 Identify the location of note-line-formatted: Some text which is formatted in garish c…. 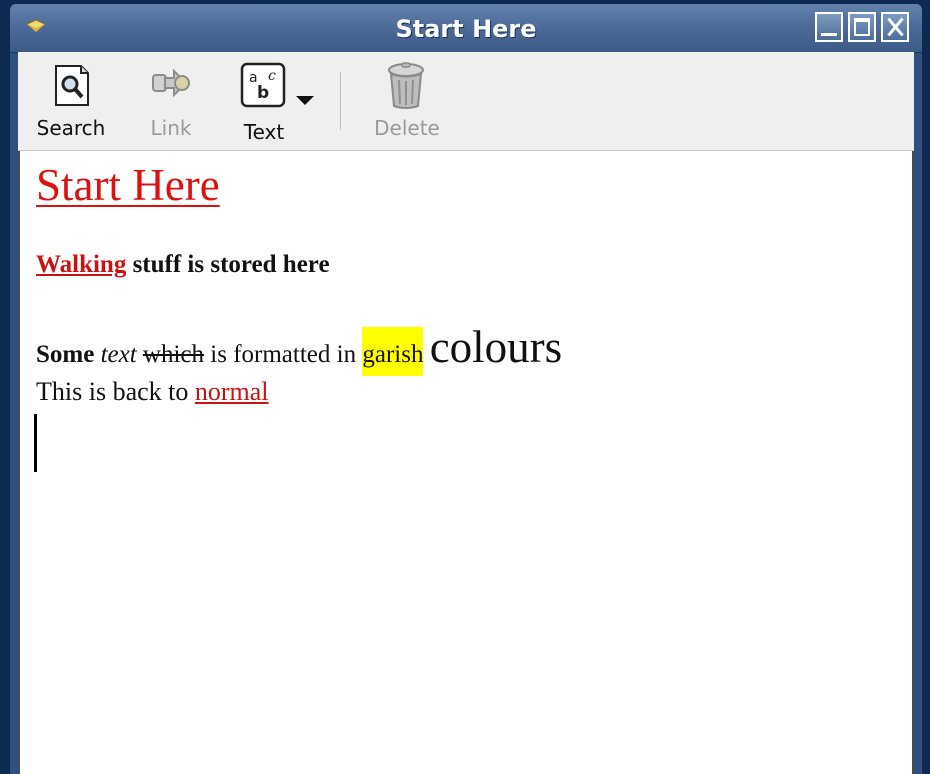
(299, 348).